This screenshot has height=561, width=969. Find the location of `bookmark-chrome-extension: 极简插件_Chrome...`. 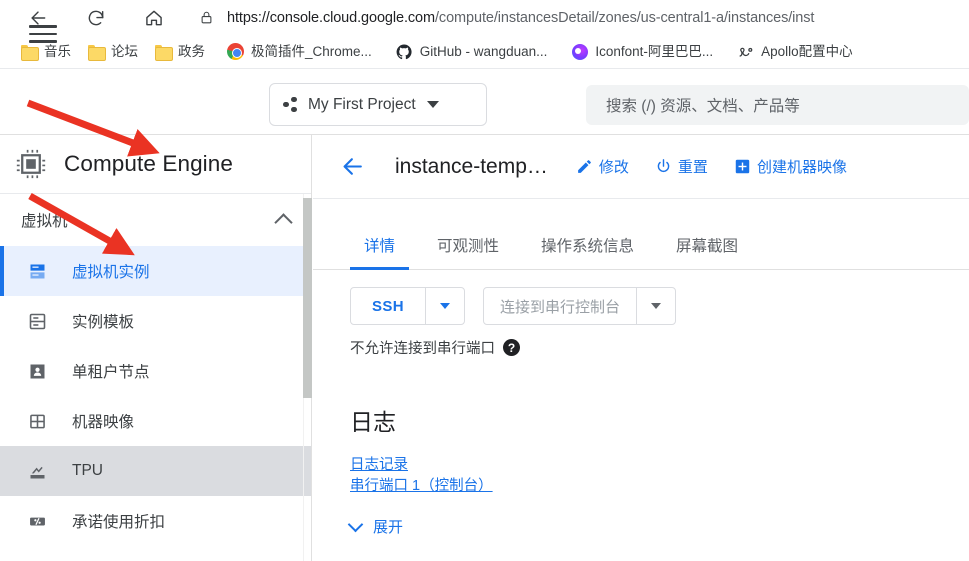

bookmark-chrome-extension: 极简插件_Chrome... is located at coordinates (299, 52).